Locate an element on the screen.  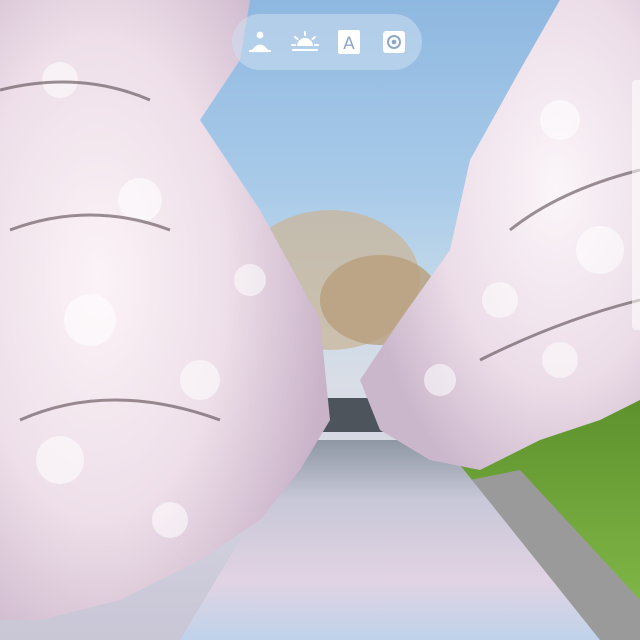
sunrise-icon is located at coordinates (304, 41).